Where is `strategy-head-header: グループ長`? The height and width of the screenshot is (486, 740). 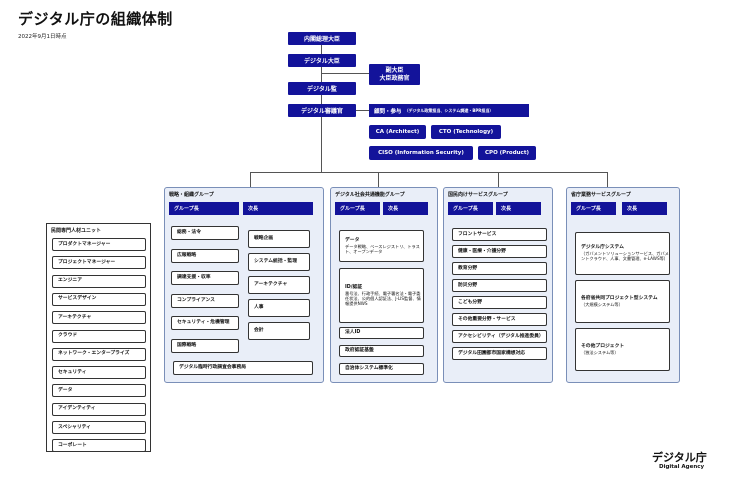
strategy-head-header: グループ長 is located at coordinates (204, 208).